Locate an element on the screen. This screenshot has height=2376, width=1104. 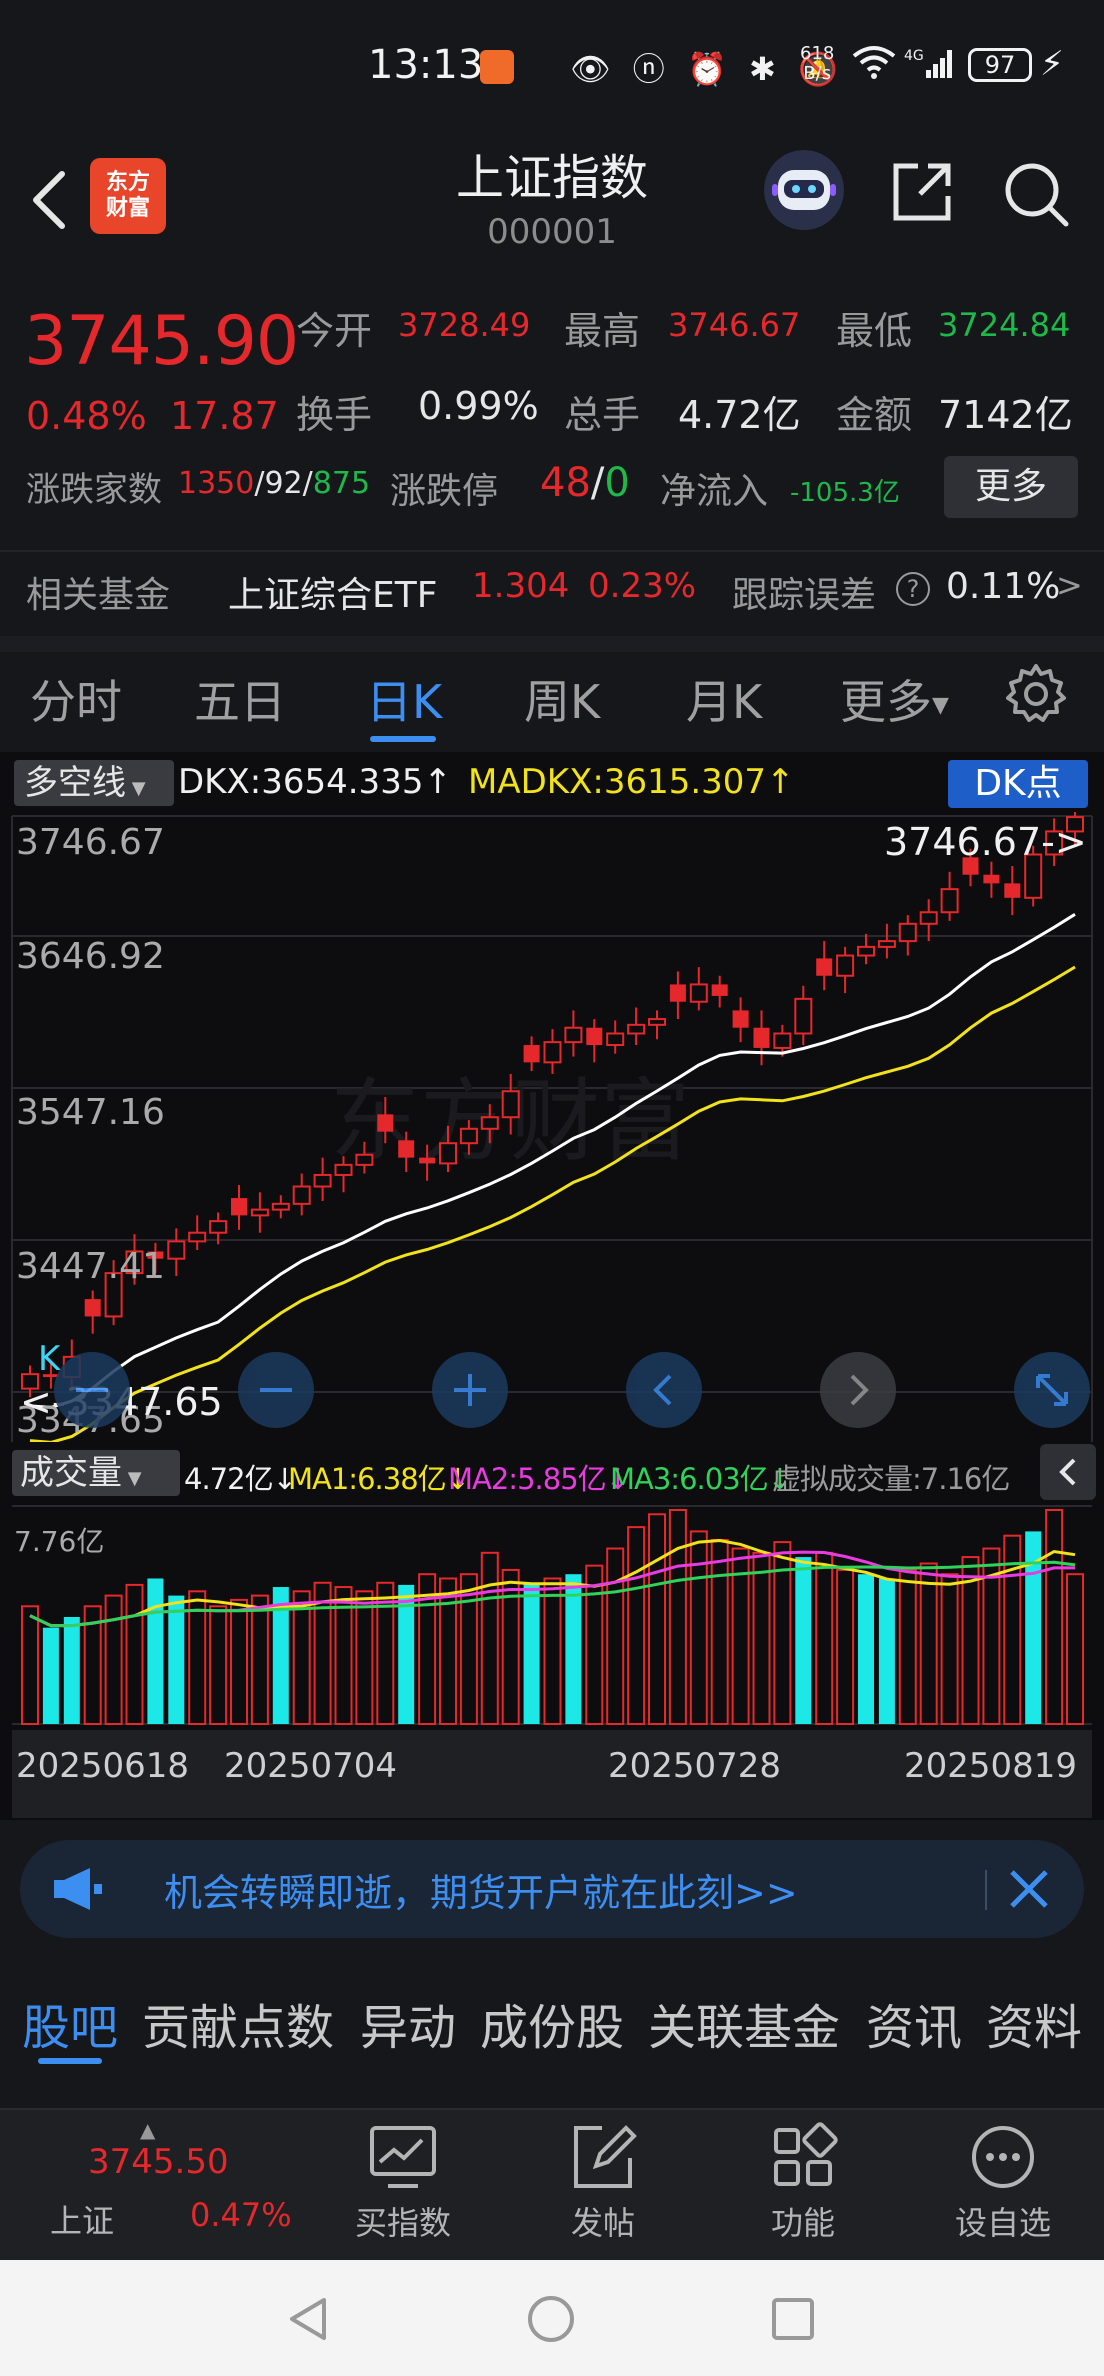
logo-line-1: 东方 is located at coordinates (127, 182).